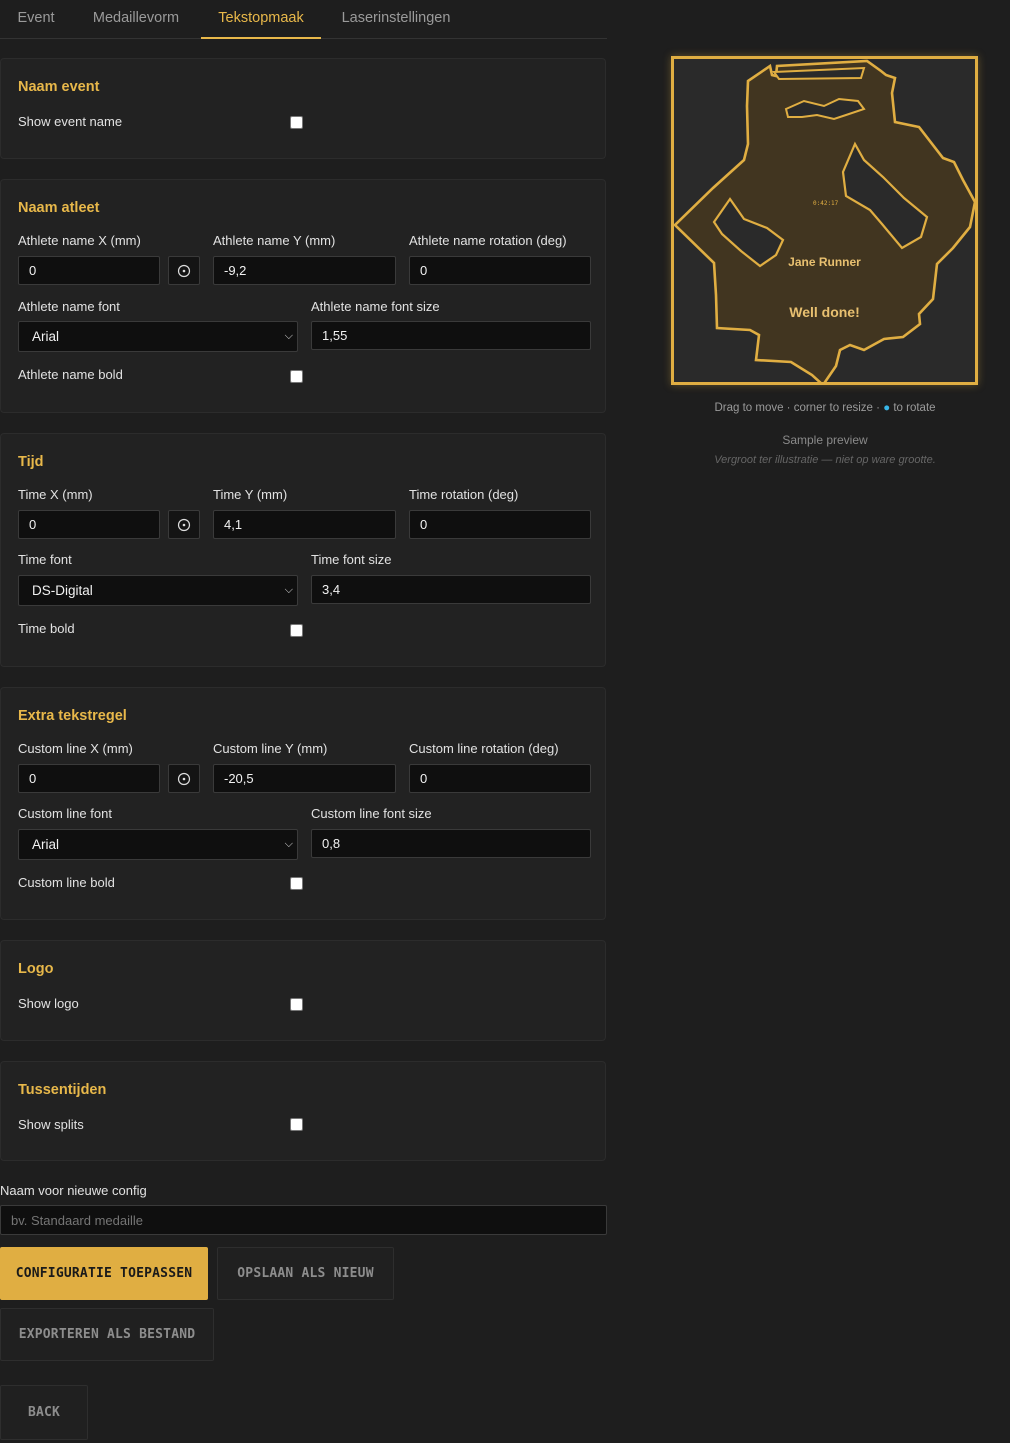 Image resolution: width=1010 pixels, height=1443 pixels. I want to click on section-title: Naam atleet, so click(59, 208).